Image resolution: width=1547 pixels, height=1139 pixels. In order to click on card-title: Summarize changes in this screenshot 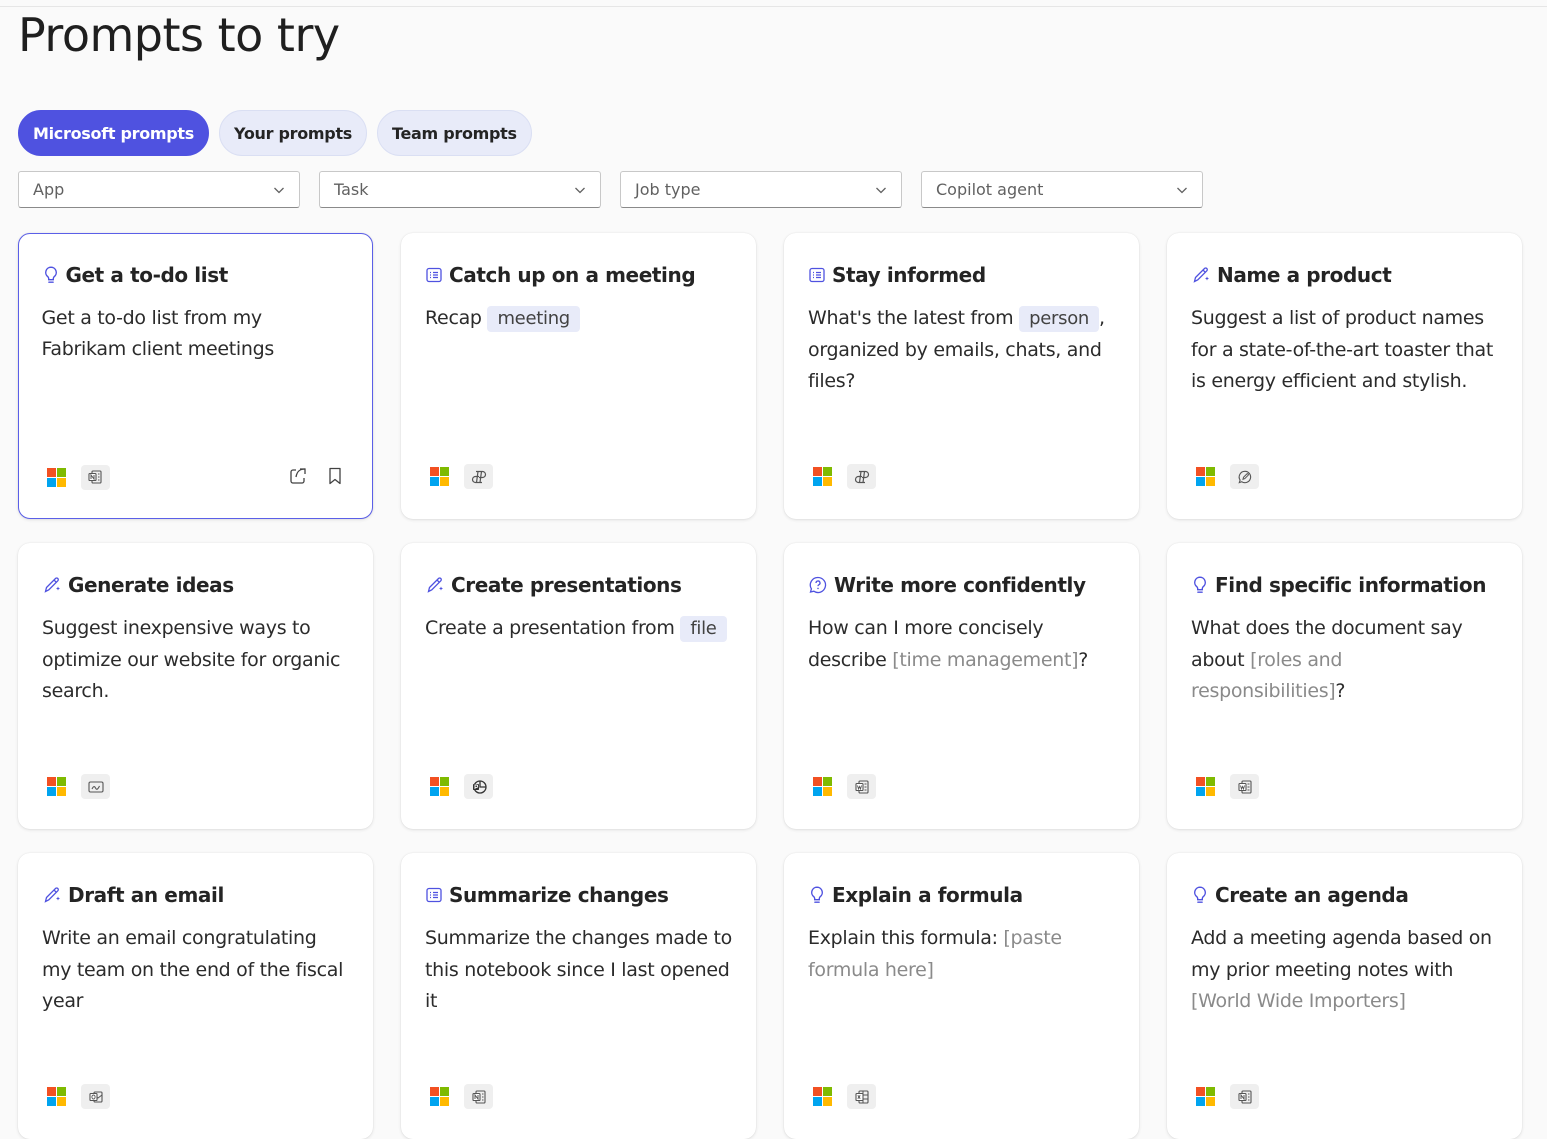, I will do `click(578, 895)`.